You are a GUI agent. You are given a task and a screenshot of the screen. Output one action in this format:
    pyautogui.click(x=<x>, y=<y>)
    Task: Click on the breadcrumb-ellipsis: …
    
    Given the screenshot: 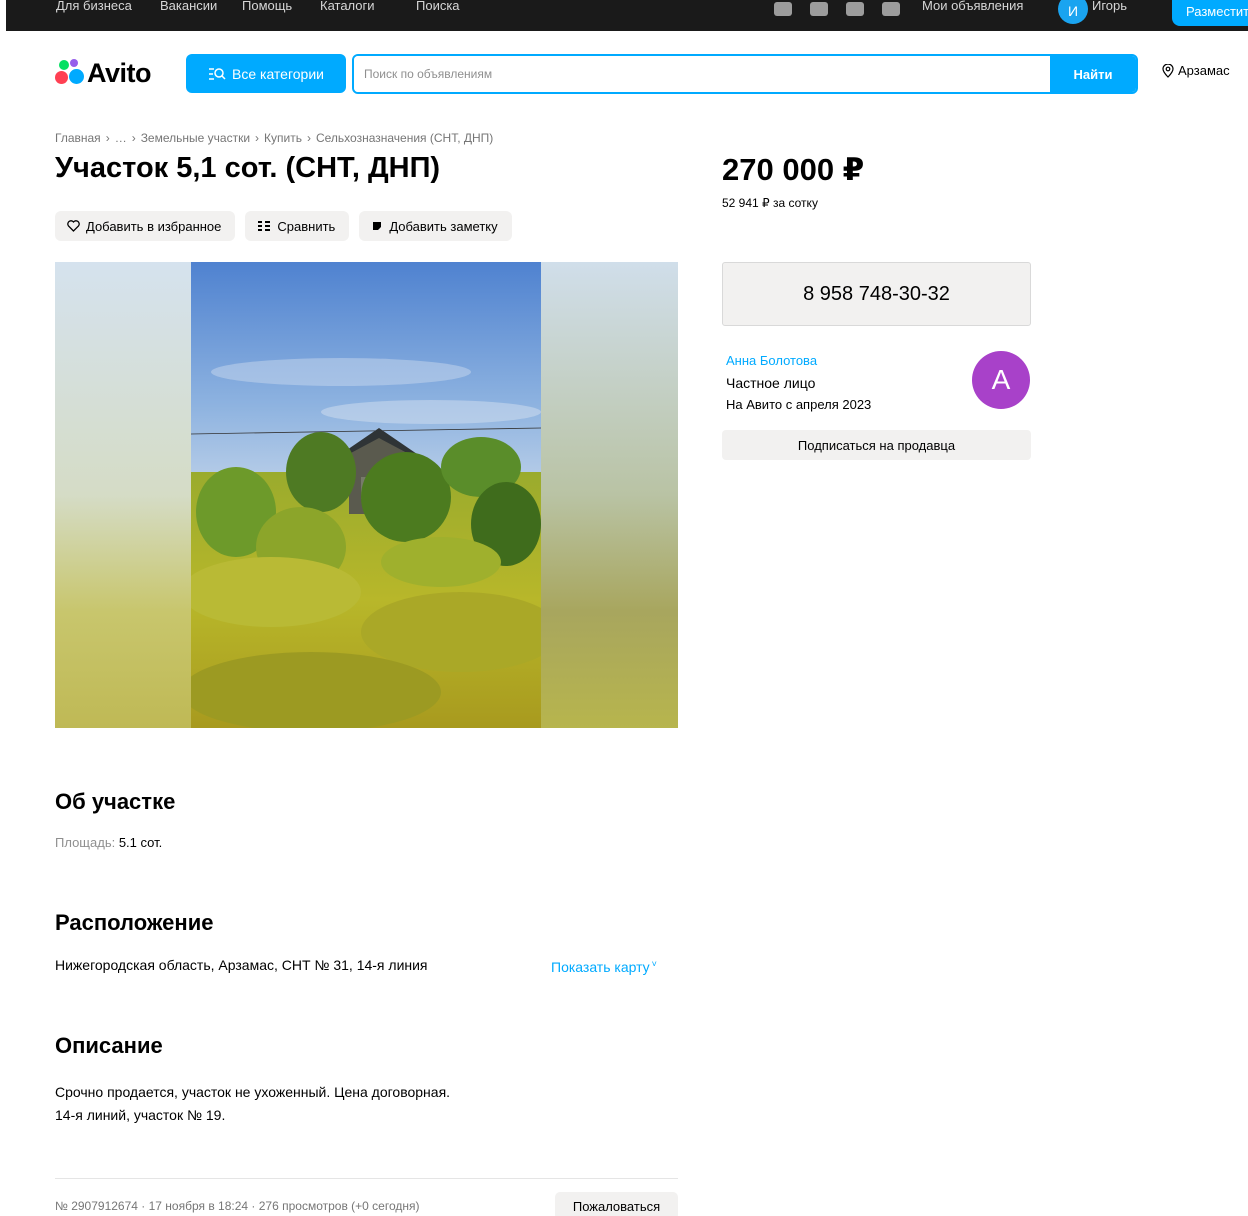 What is the action you would take?
    pyautogui.click(x=121, y=138)
    